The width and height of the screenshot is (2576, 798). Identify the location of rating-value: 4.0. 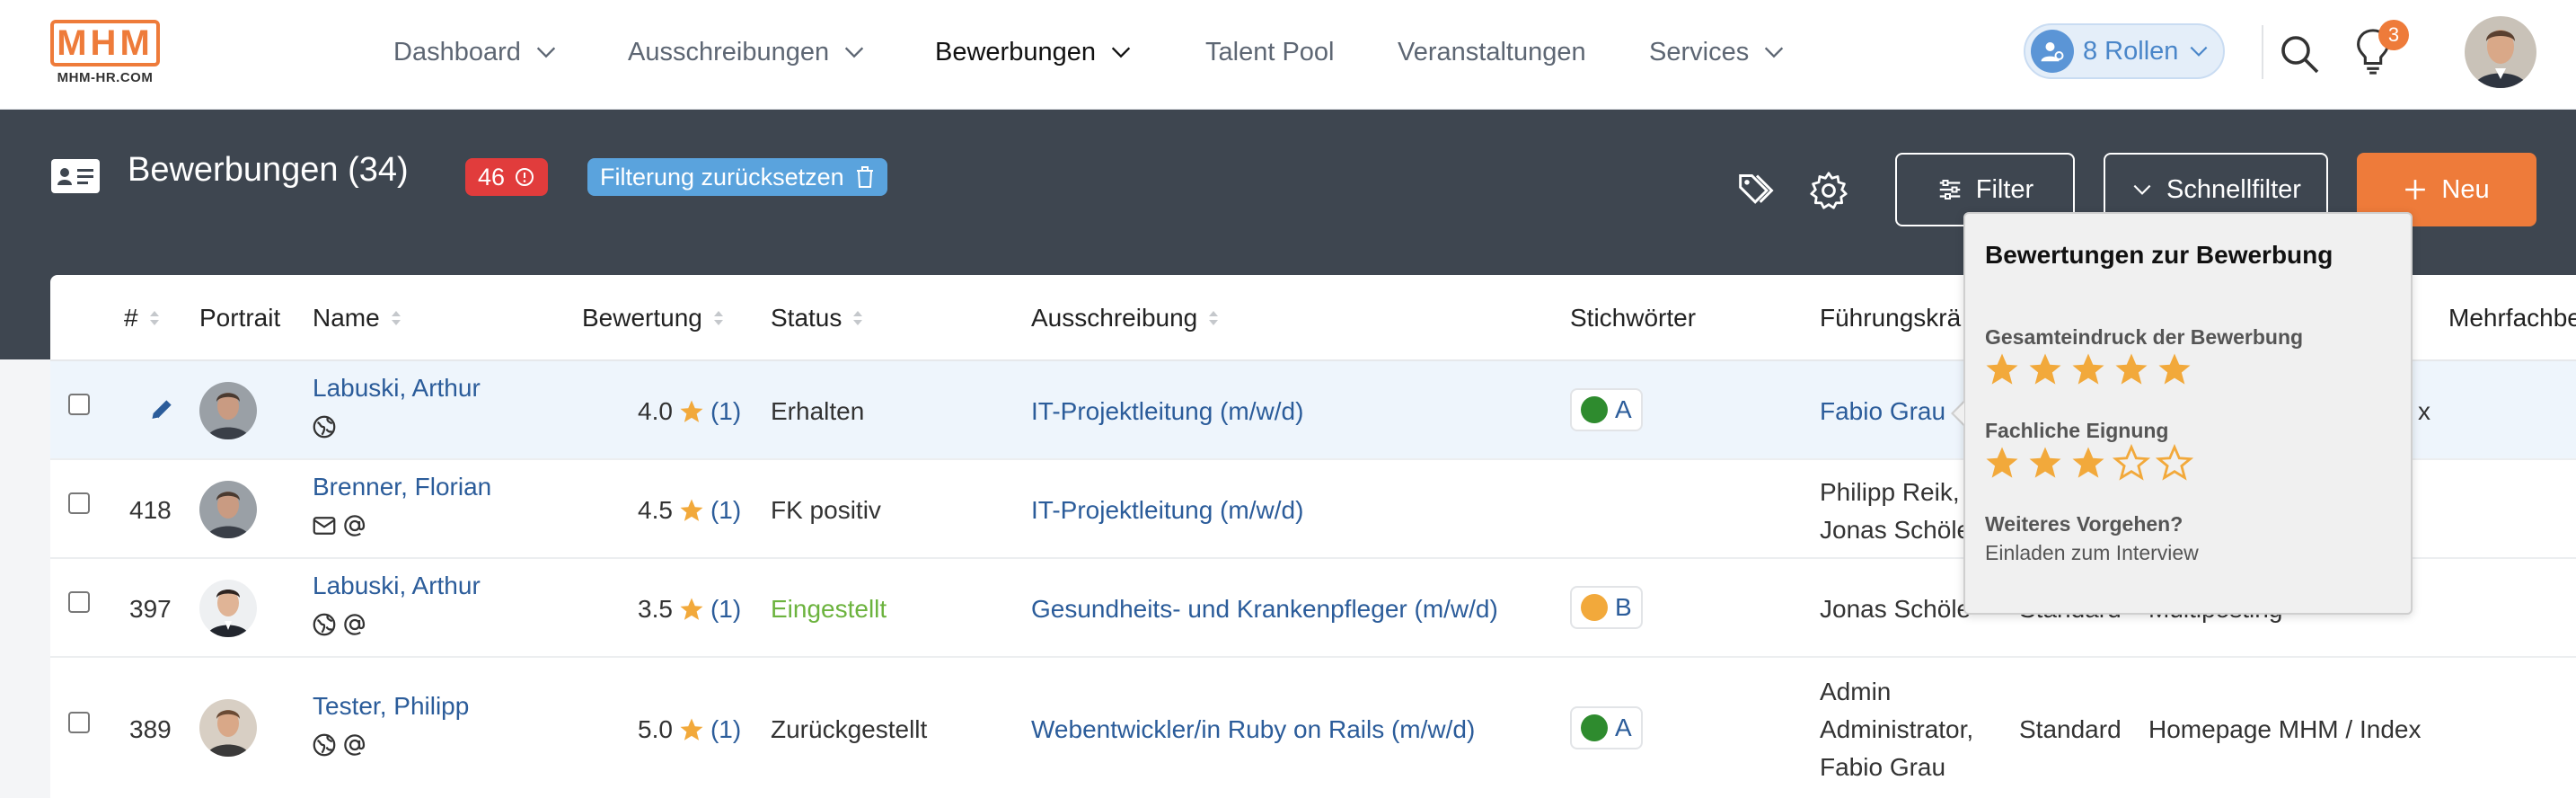
(655, 411).